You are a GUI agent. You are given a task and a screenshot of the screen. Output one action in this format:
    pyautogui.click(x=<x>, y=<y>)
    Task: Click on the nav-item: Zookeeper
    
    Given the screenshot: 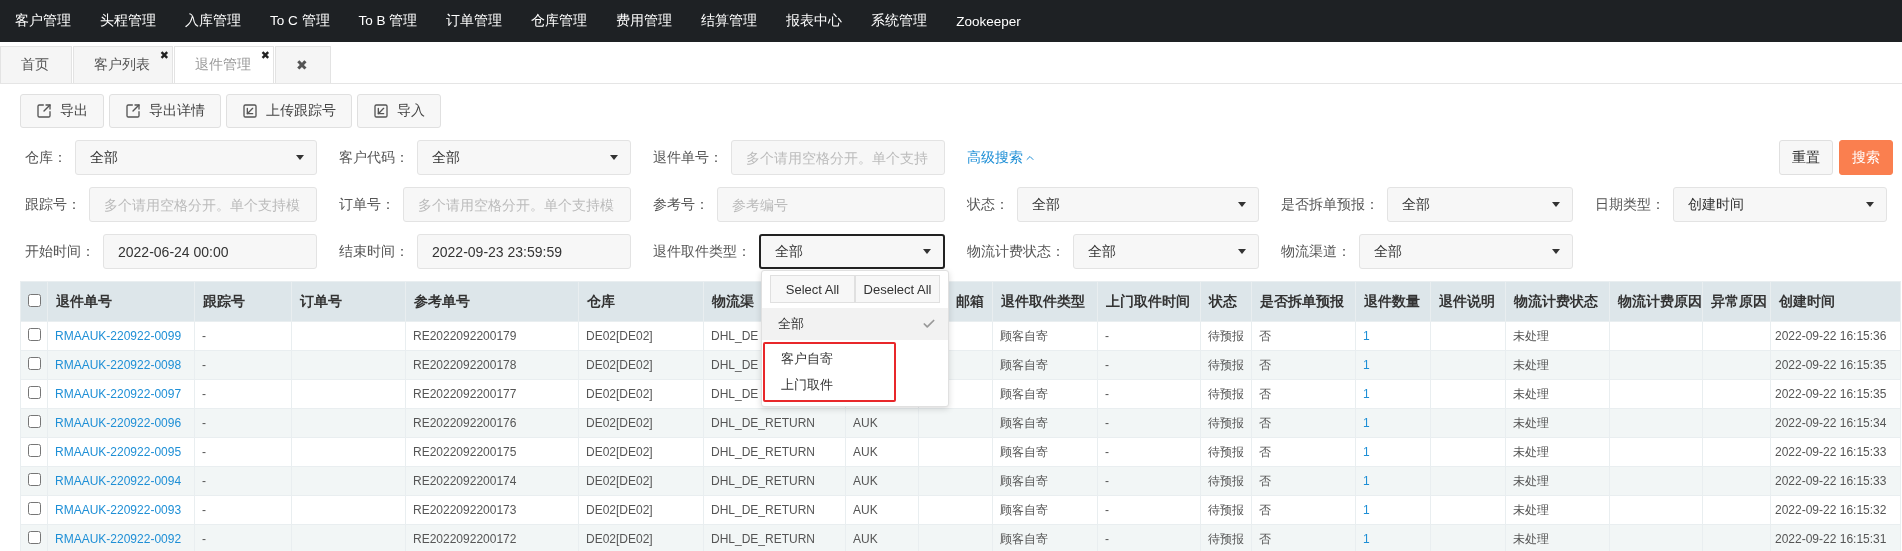 What is the action you would take?
    pyautogui.click(x=988, y=21)
    